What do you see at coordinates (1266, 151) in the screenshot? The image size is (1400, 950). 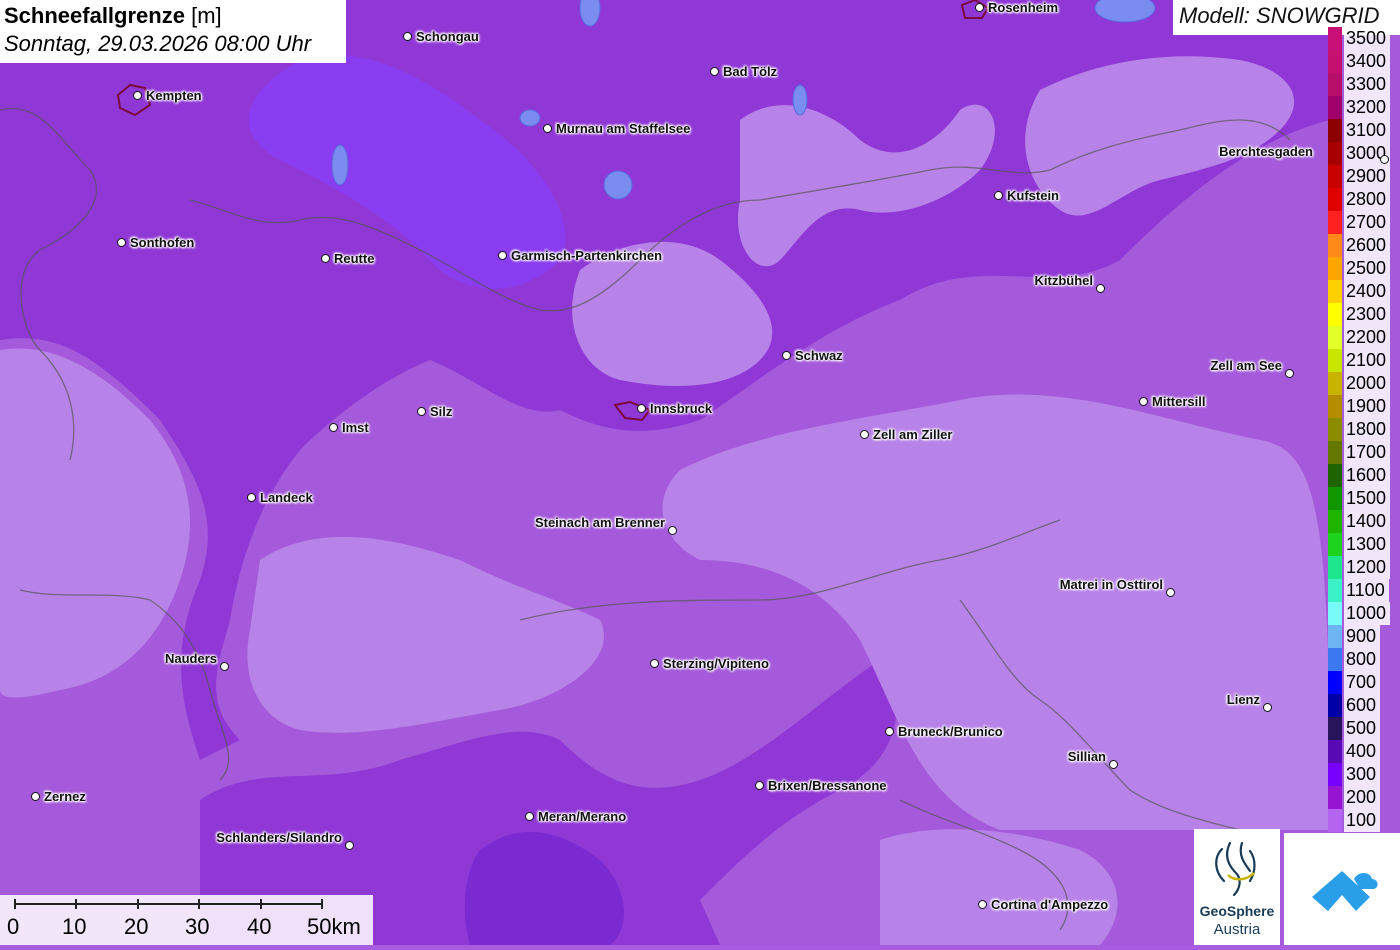 I see `city-label: Berchtesgaden` at bounding box center [1266, 151].